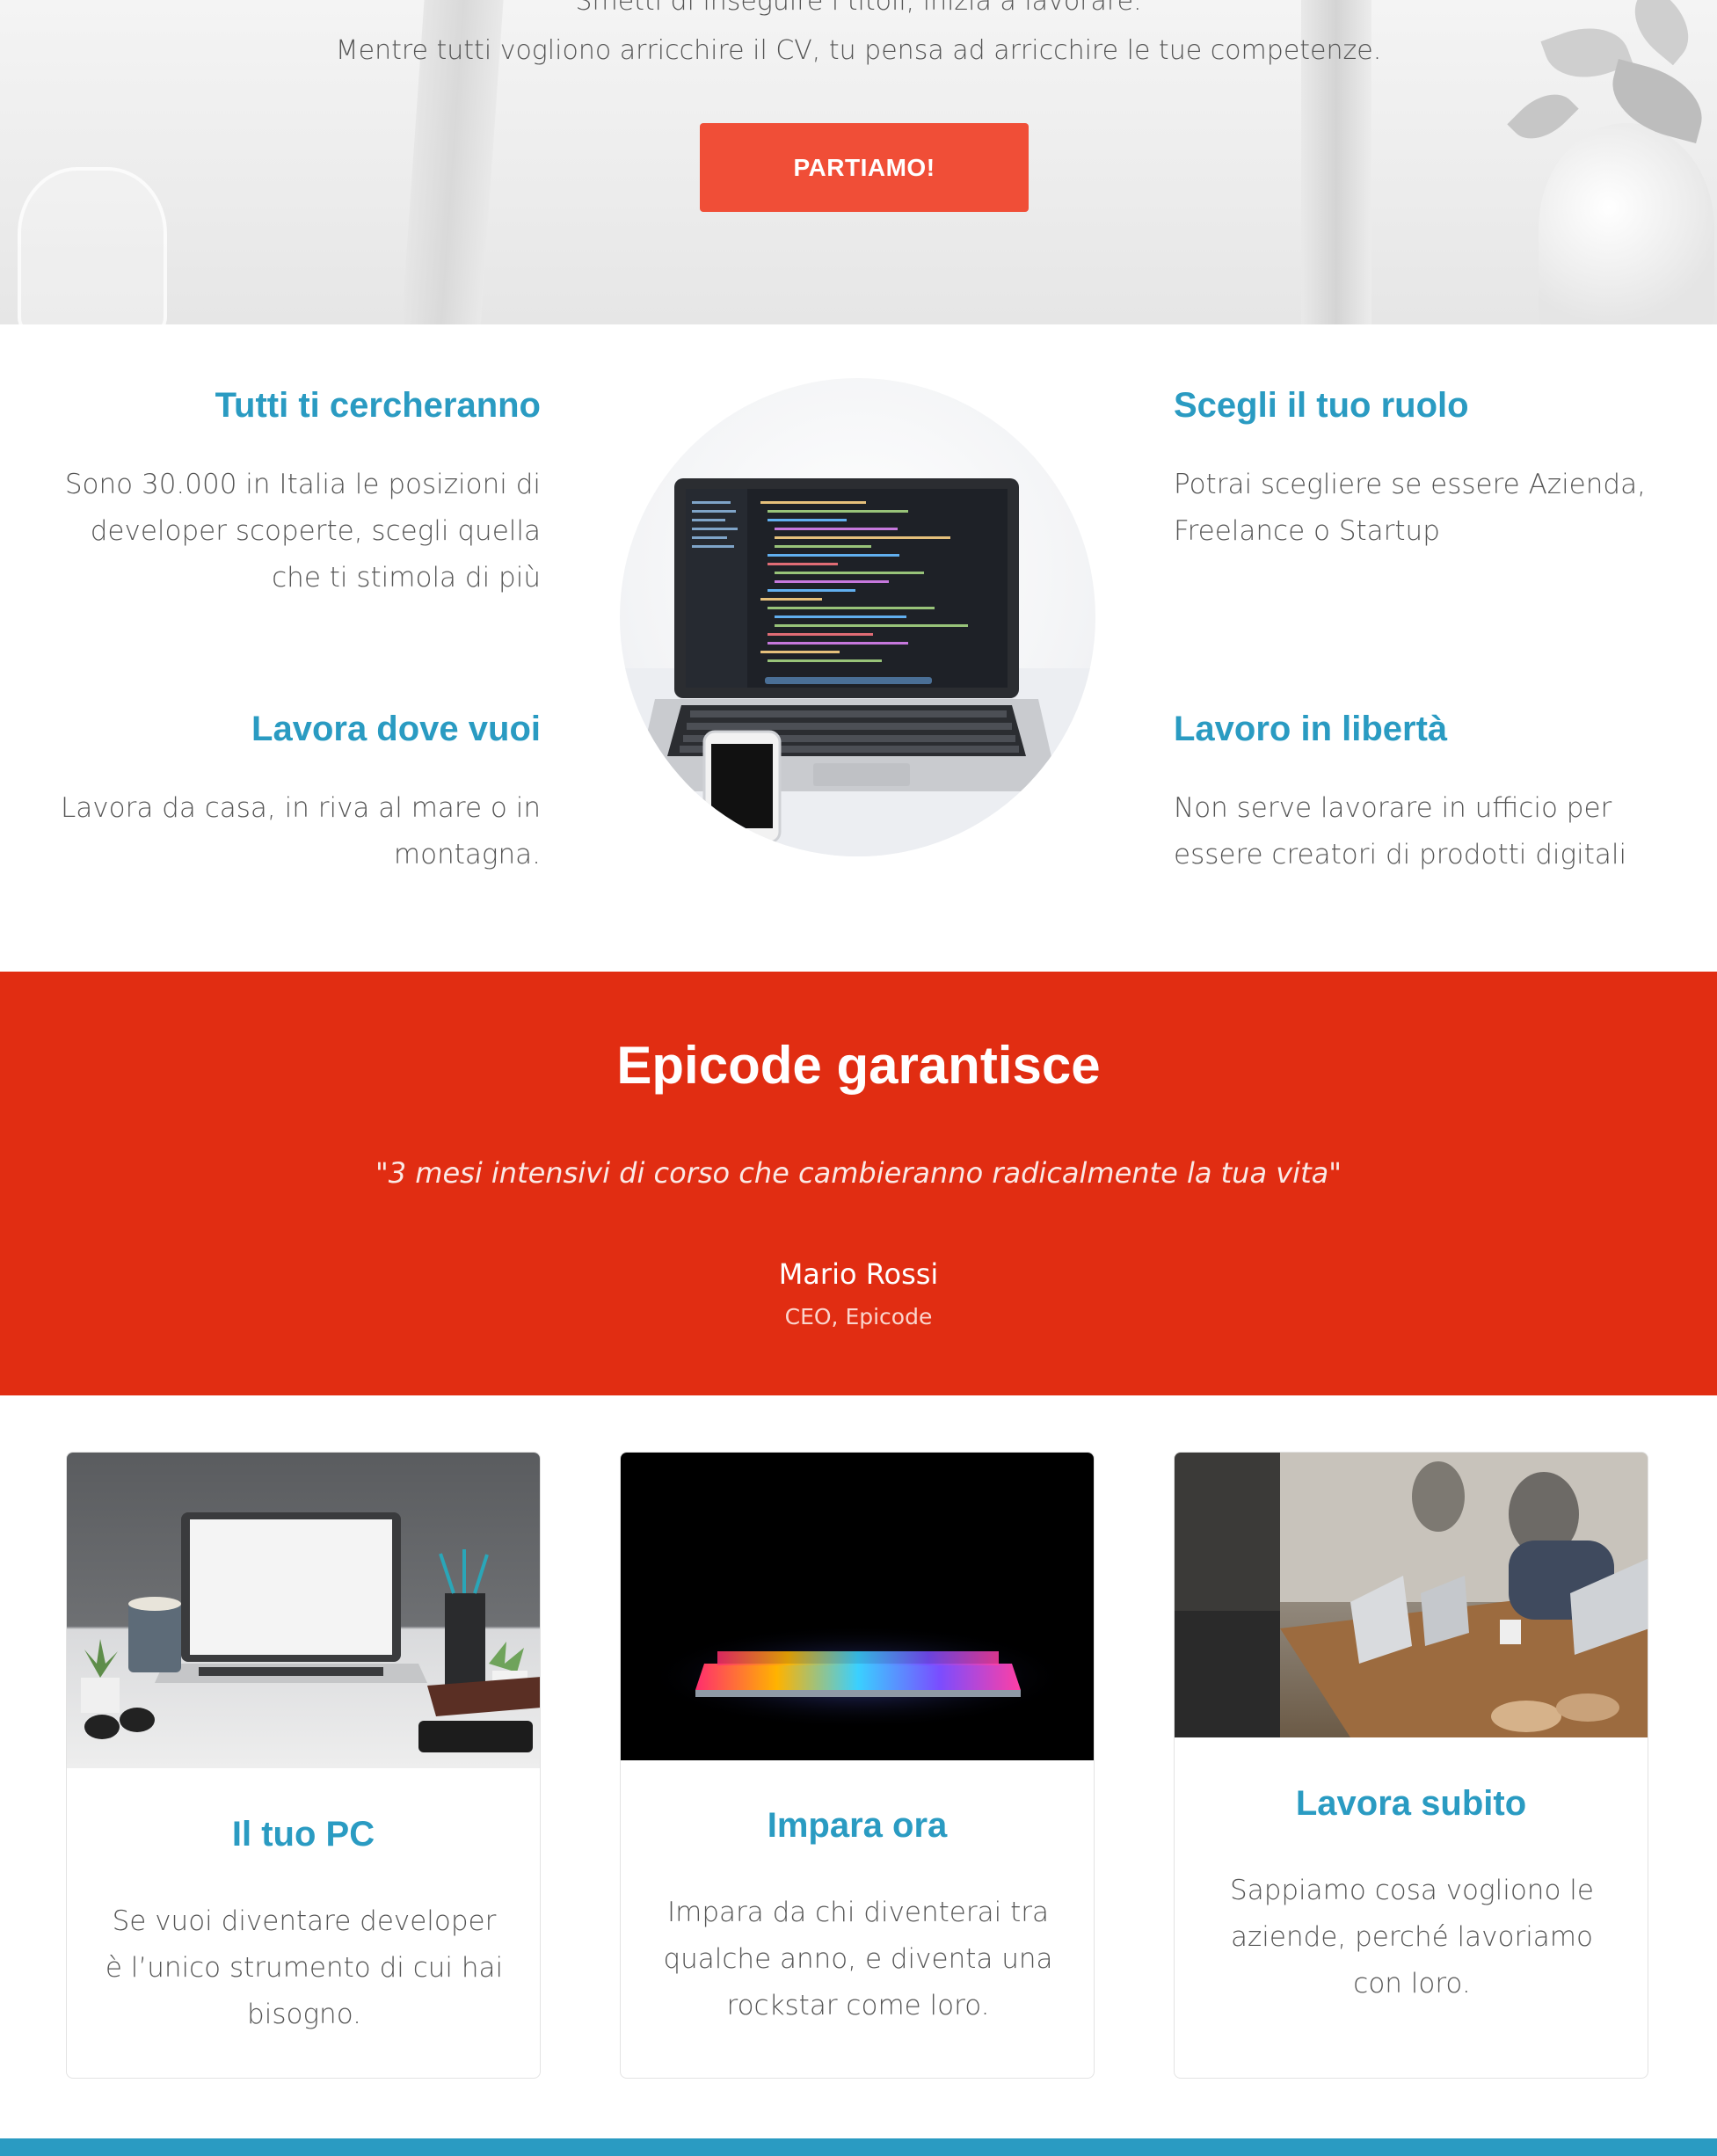 This screenshot has width=1717, height=2156. What do you see at coordinates (378, 405) in the screenshot?
I see `feature-title: Tutti ti cercheranno` at bounding box center [378, 405].